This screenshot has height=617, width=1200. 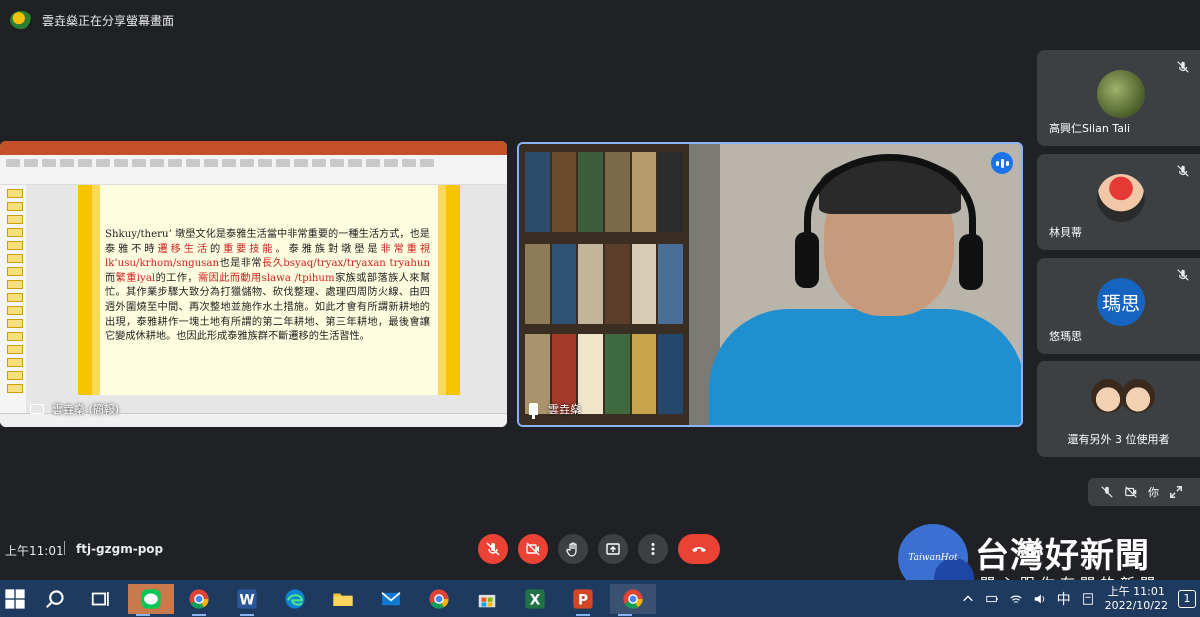 What do you see at coordinates (564, 409) in the screenshot?
I see `speaker-name: 雲垚燊` at bounding box center [564, 409].